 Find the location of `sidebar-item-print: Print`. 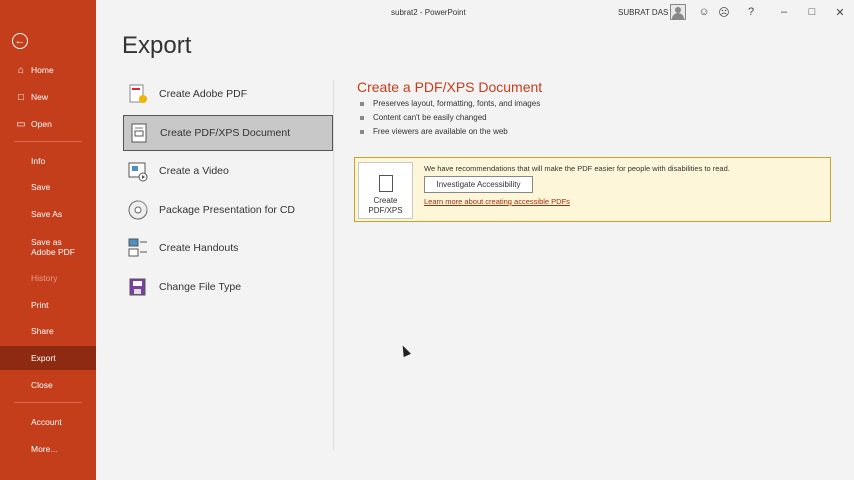

sidebar-item-print: Print is located at coordinates (48, 305).